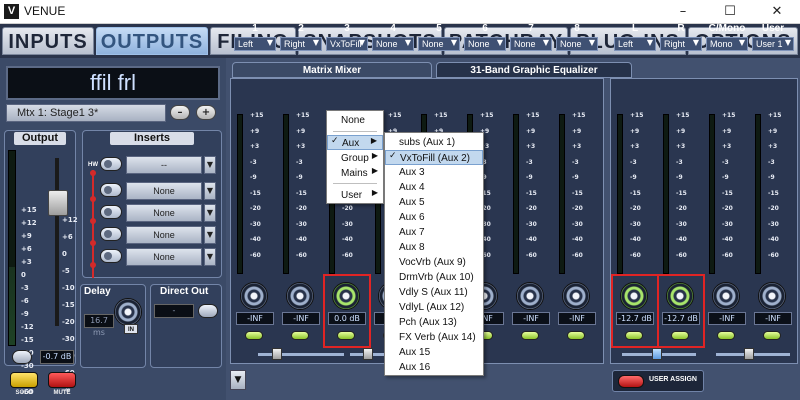 The image size is (800, 400). Describe the element at coordinates (355, 195) in the screenshot. I see `source-menu-item-user: User ▶` at that location.